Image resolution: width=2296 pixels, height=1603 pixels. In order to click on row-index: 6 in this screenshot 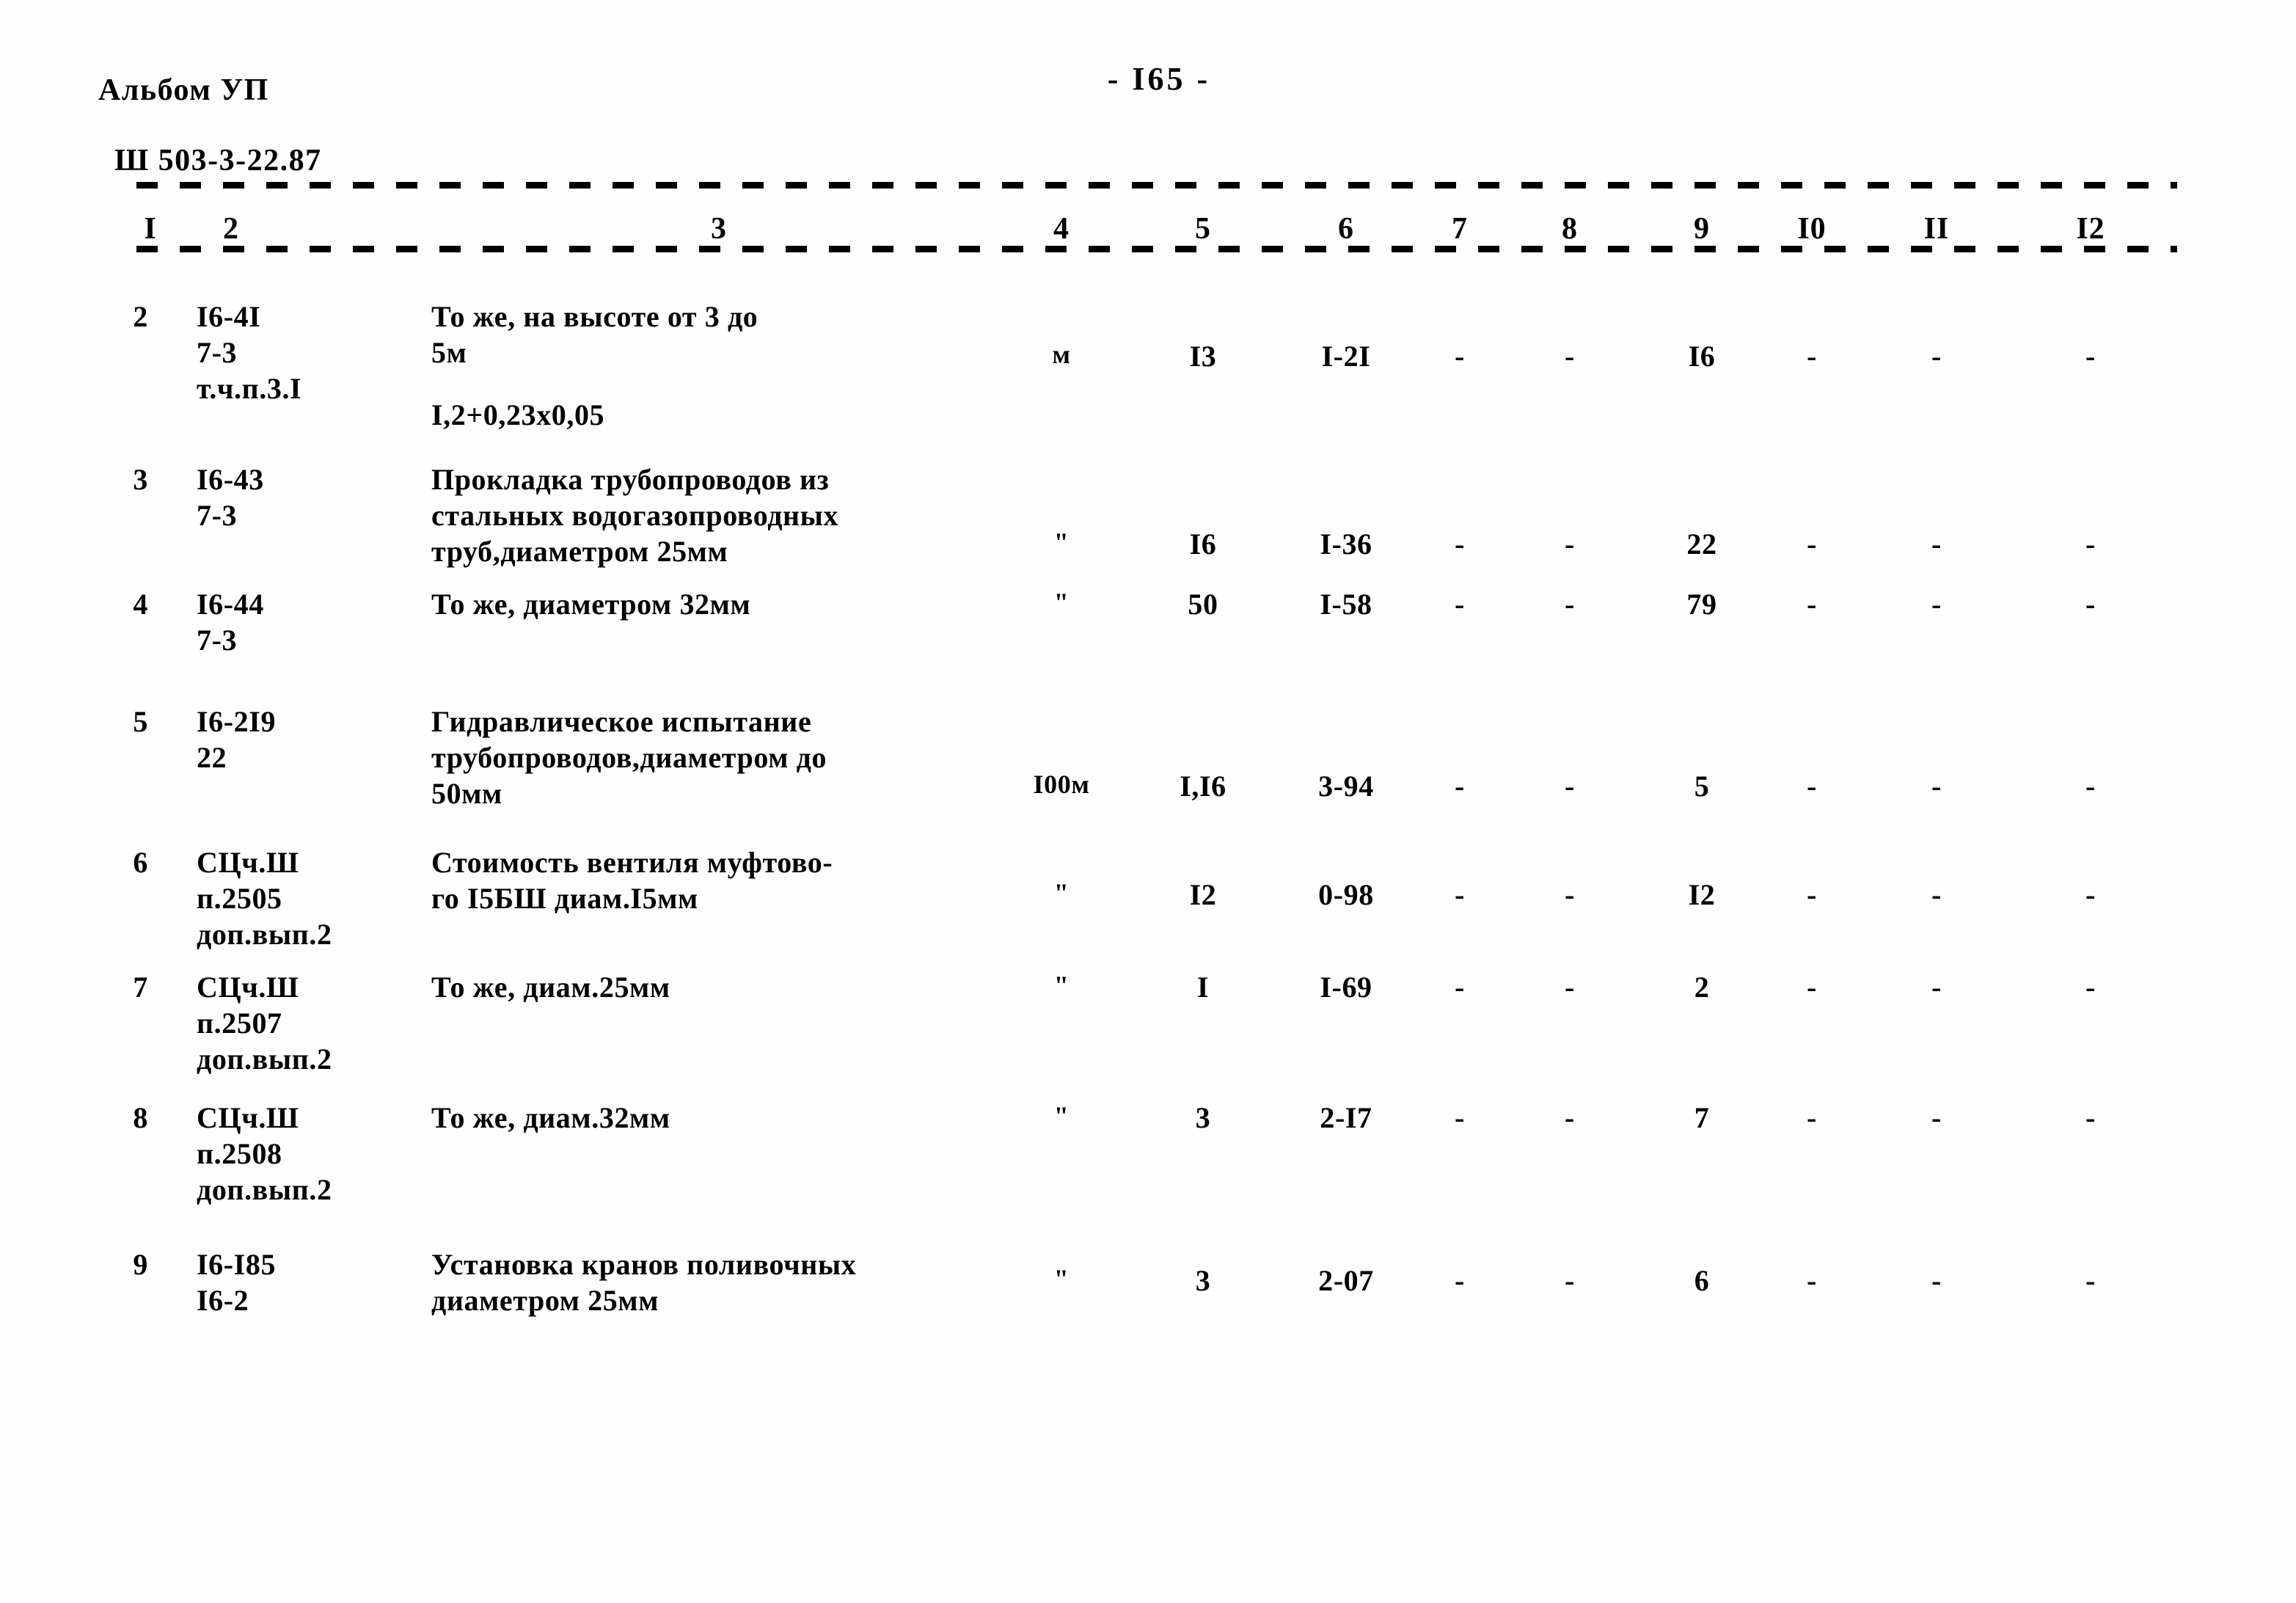, I will do `click(140, 862)`.